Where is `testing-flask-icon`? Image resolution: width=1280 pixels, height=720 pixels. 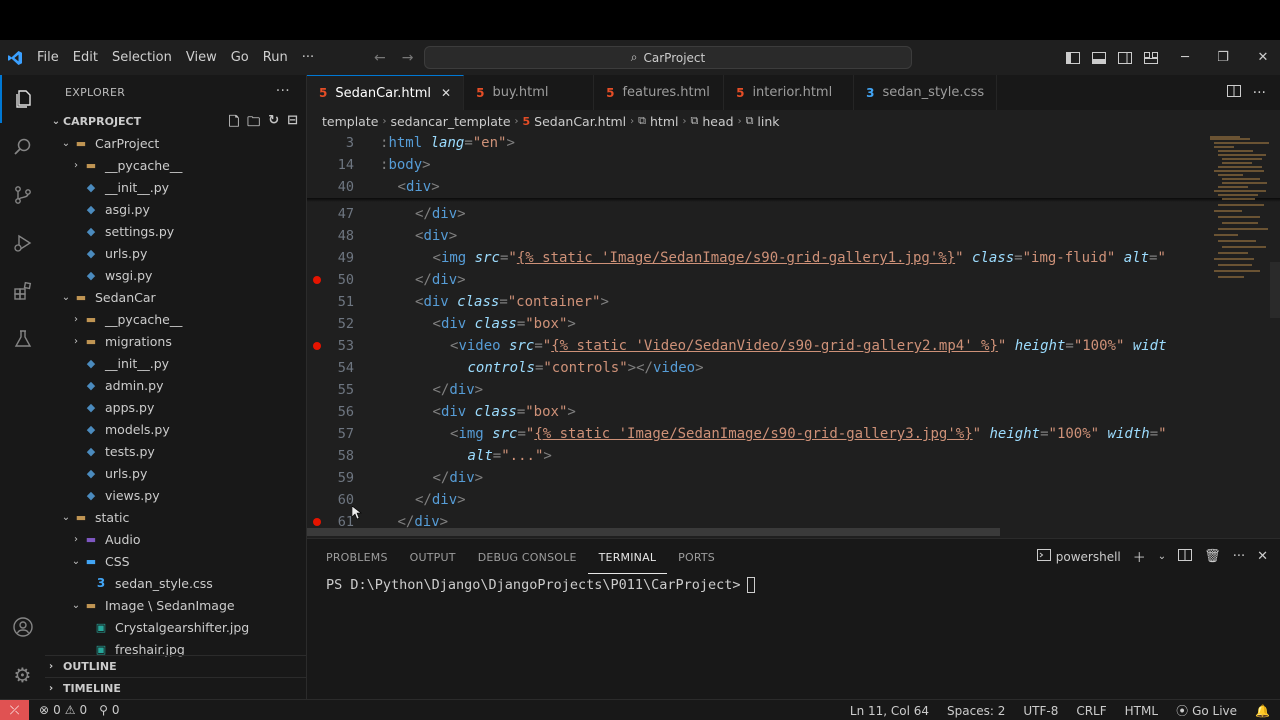 testing-flask-icon is located at coordinates (22, 339).